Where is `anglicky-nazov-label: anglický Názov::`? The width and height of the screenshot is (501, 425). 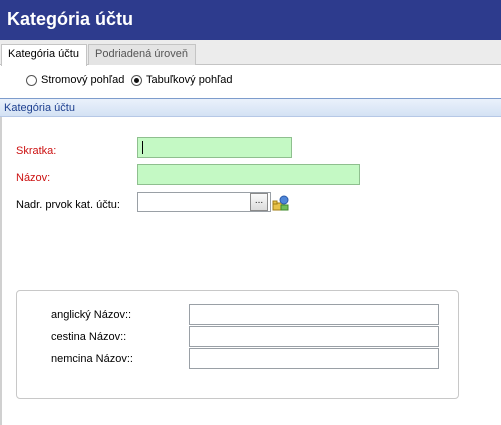 anglicky-nazov-label: anglický Názov:: is located at coordinates (91, 315).